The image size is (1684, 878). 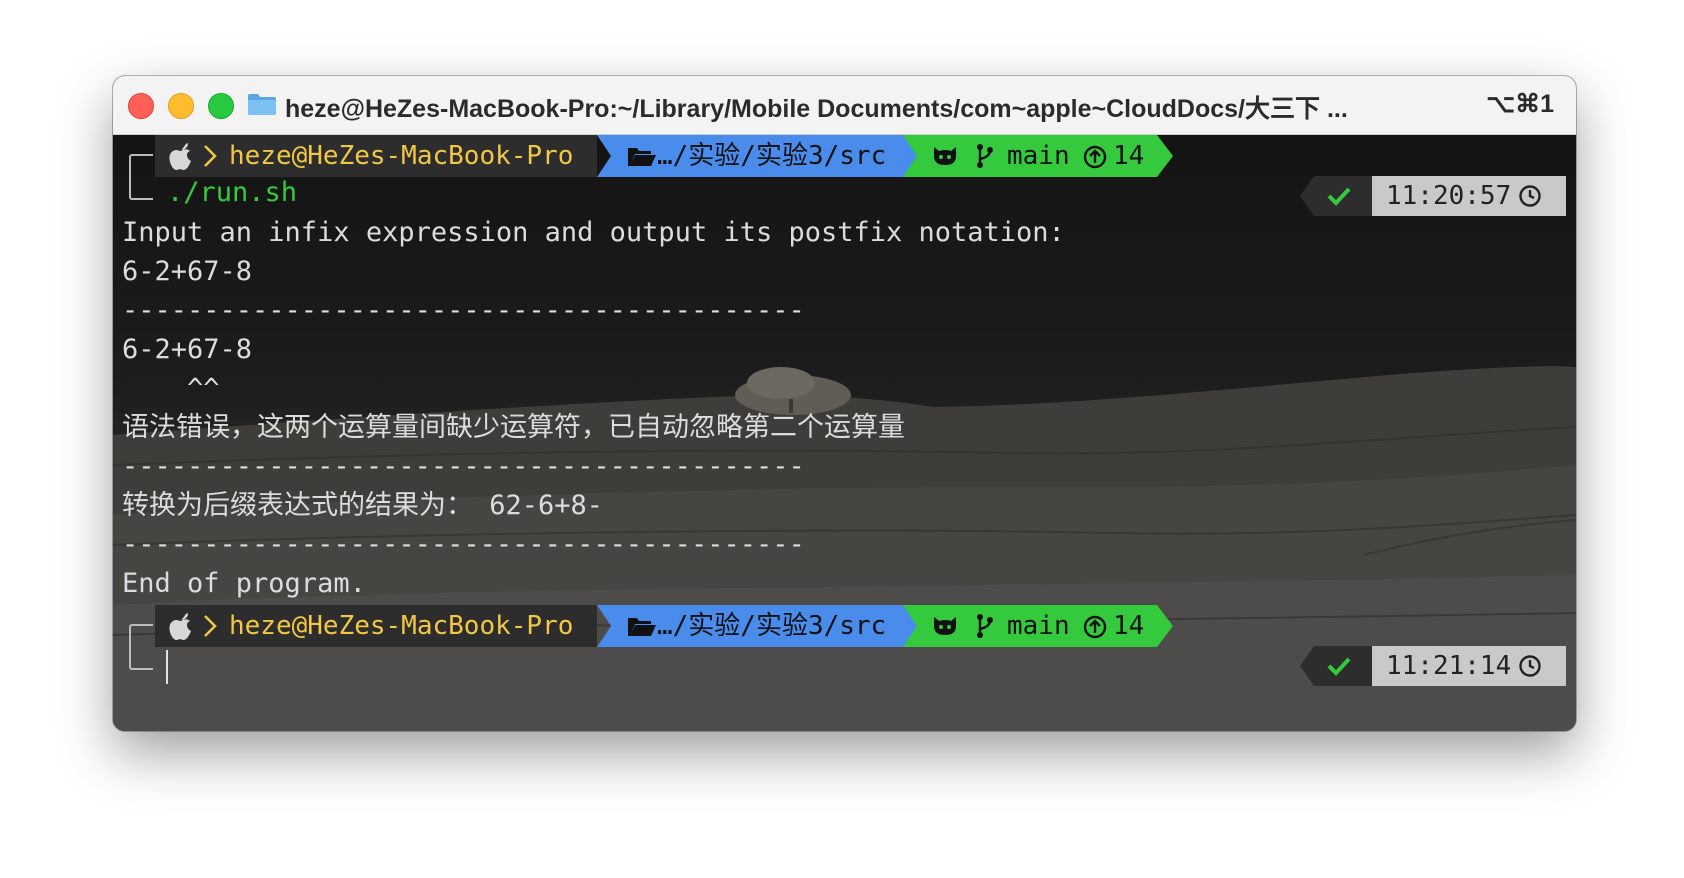 I want to click on right-prompt-2: 11:21:14, so click(x=1433, y=666).